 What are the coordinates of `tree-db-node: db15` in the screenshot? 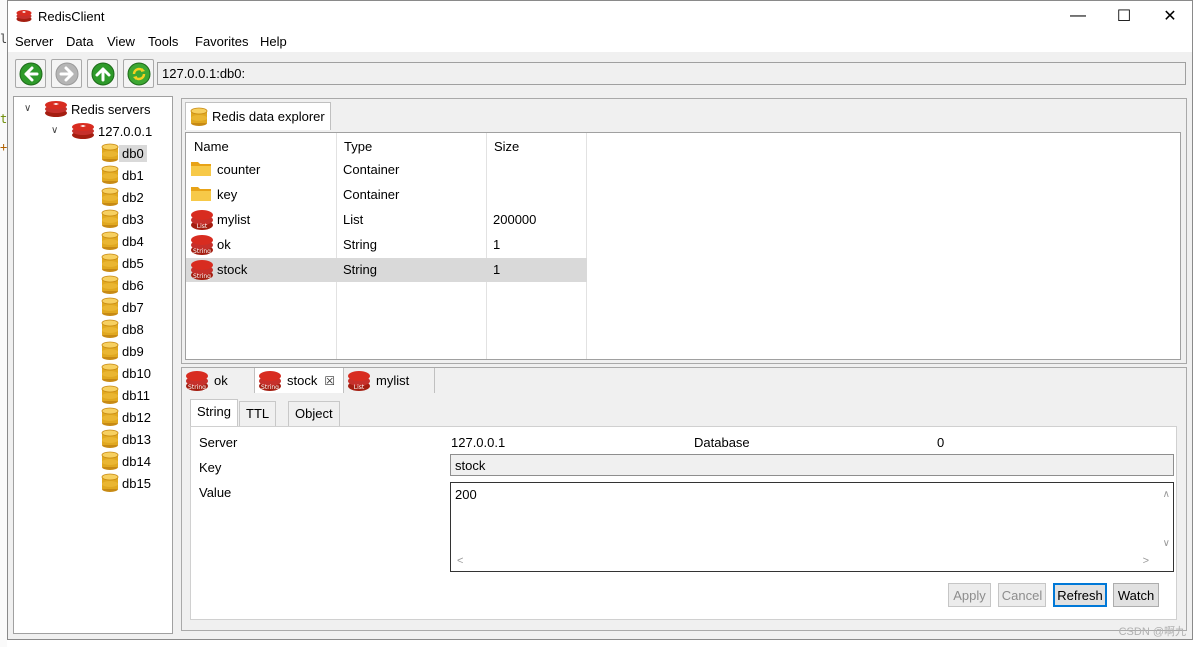 It's located at (127, 483).